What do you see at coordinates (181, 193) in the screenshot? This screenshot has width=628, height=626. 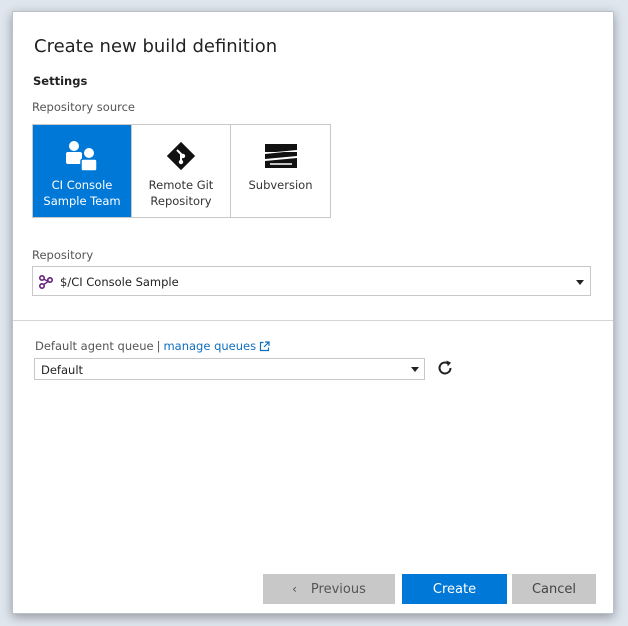 I see `tile-remote-git-label: Remote Git Repository` at bounding box center [181, 193].